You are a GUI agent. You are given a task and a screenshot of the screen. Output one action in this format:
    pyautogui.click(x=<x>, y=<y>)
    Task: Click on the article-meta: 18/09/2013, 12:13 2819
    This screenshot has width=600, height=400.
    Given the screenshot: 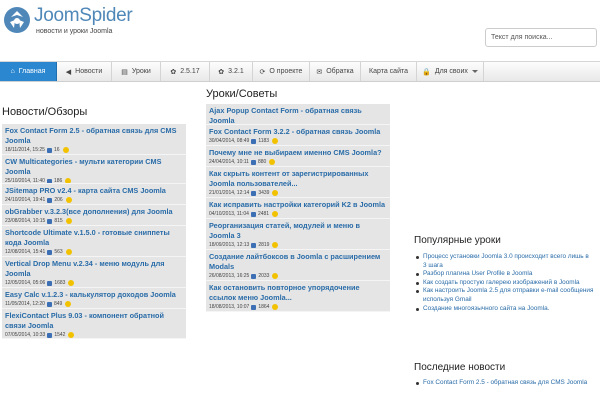 What is the action you would take?
    pyautogui.click(x=298, y=245)
    